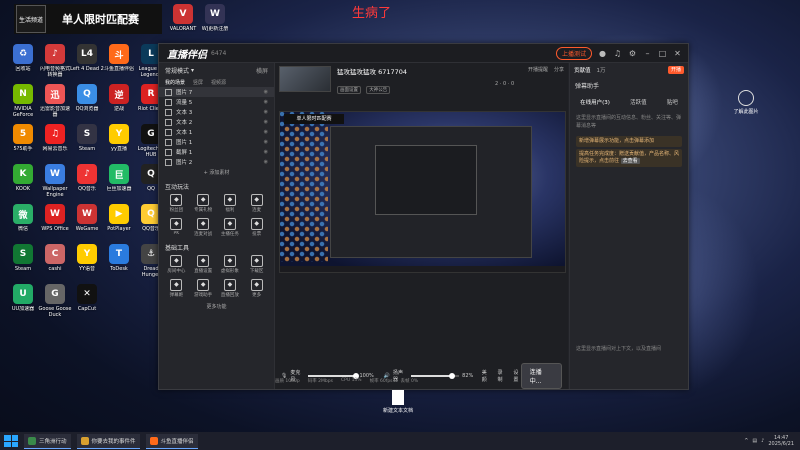  What do you see at coordinates (55, 138) in the screenshot?
I see `desktop-icon: ♫ 网易云音乐` at bounding box center [55, 138].